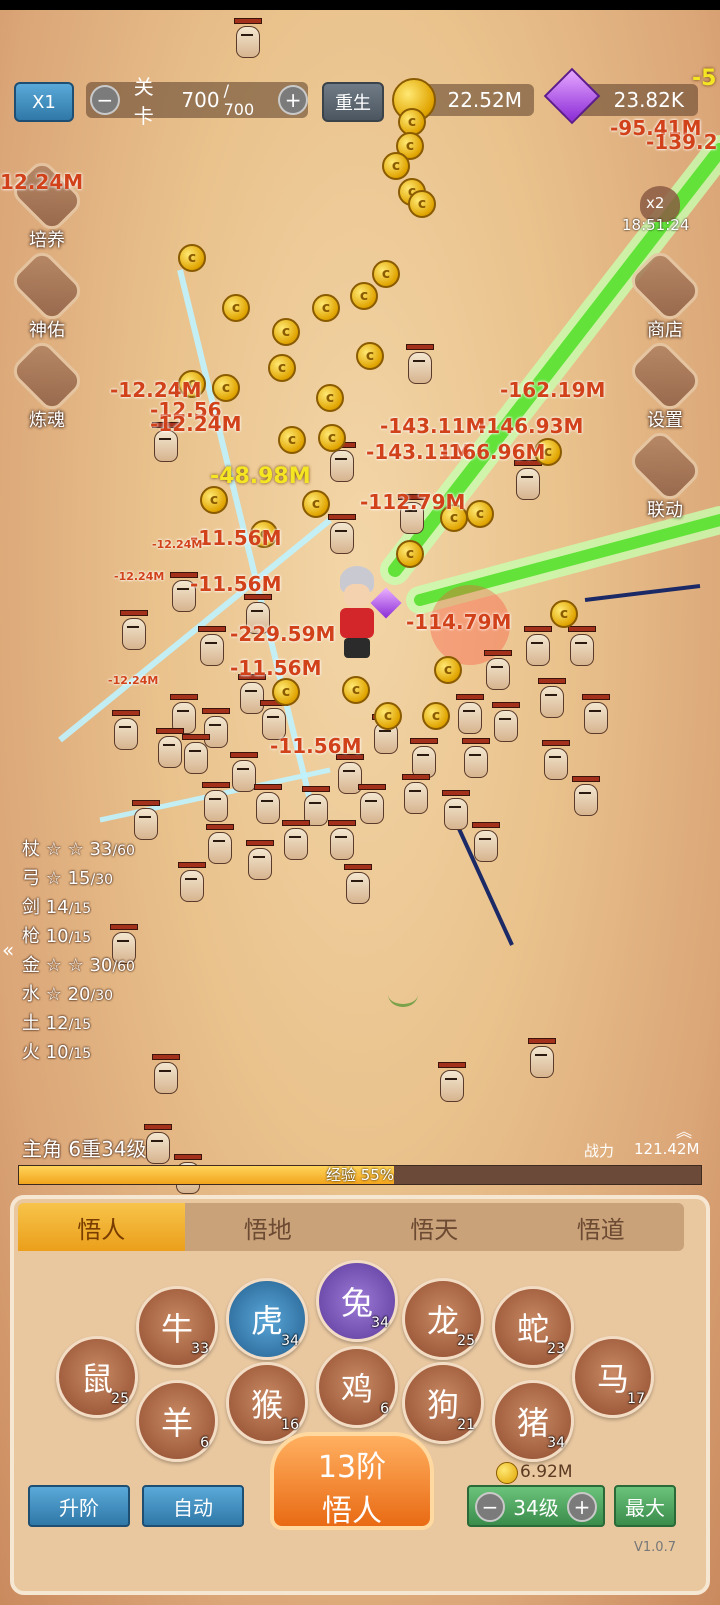 Image resolution: width=720 pixels, height=1605 pixels. I want to click on hero-face, so click(357, 596).